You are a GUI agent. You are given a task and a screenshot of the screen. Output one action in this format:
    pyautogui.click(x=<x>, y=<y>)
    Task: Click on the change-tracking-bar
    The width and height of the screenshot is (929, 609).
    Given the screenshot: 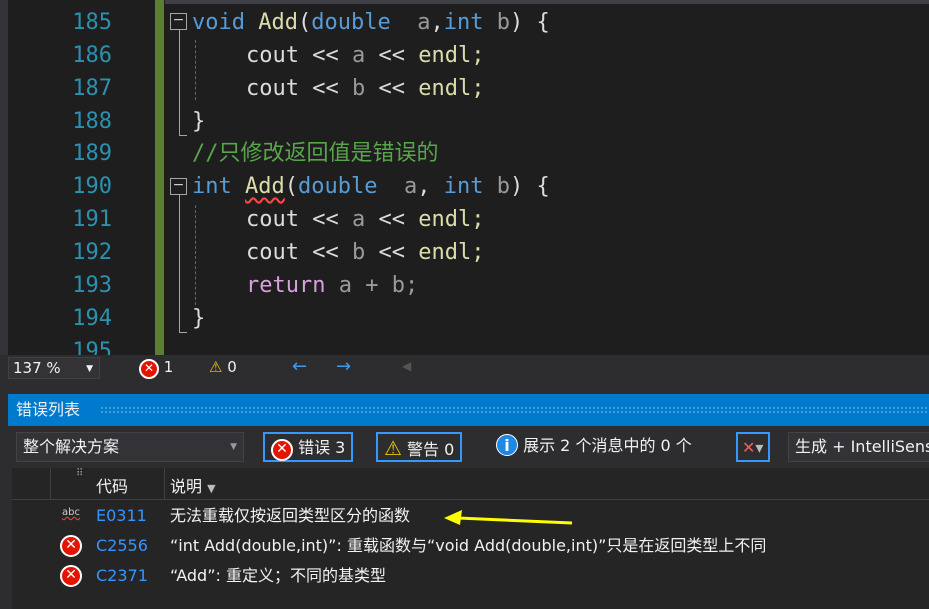 What is the action you would take?
    pyautogui.click(x=159, y=177)
    